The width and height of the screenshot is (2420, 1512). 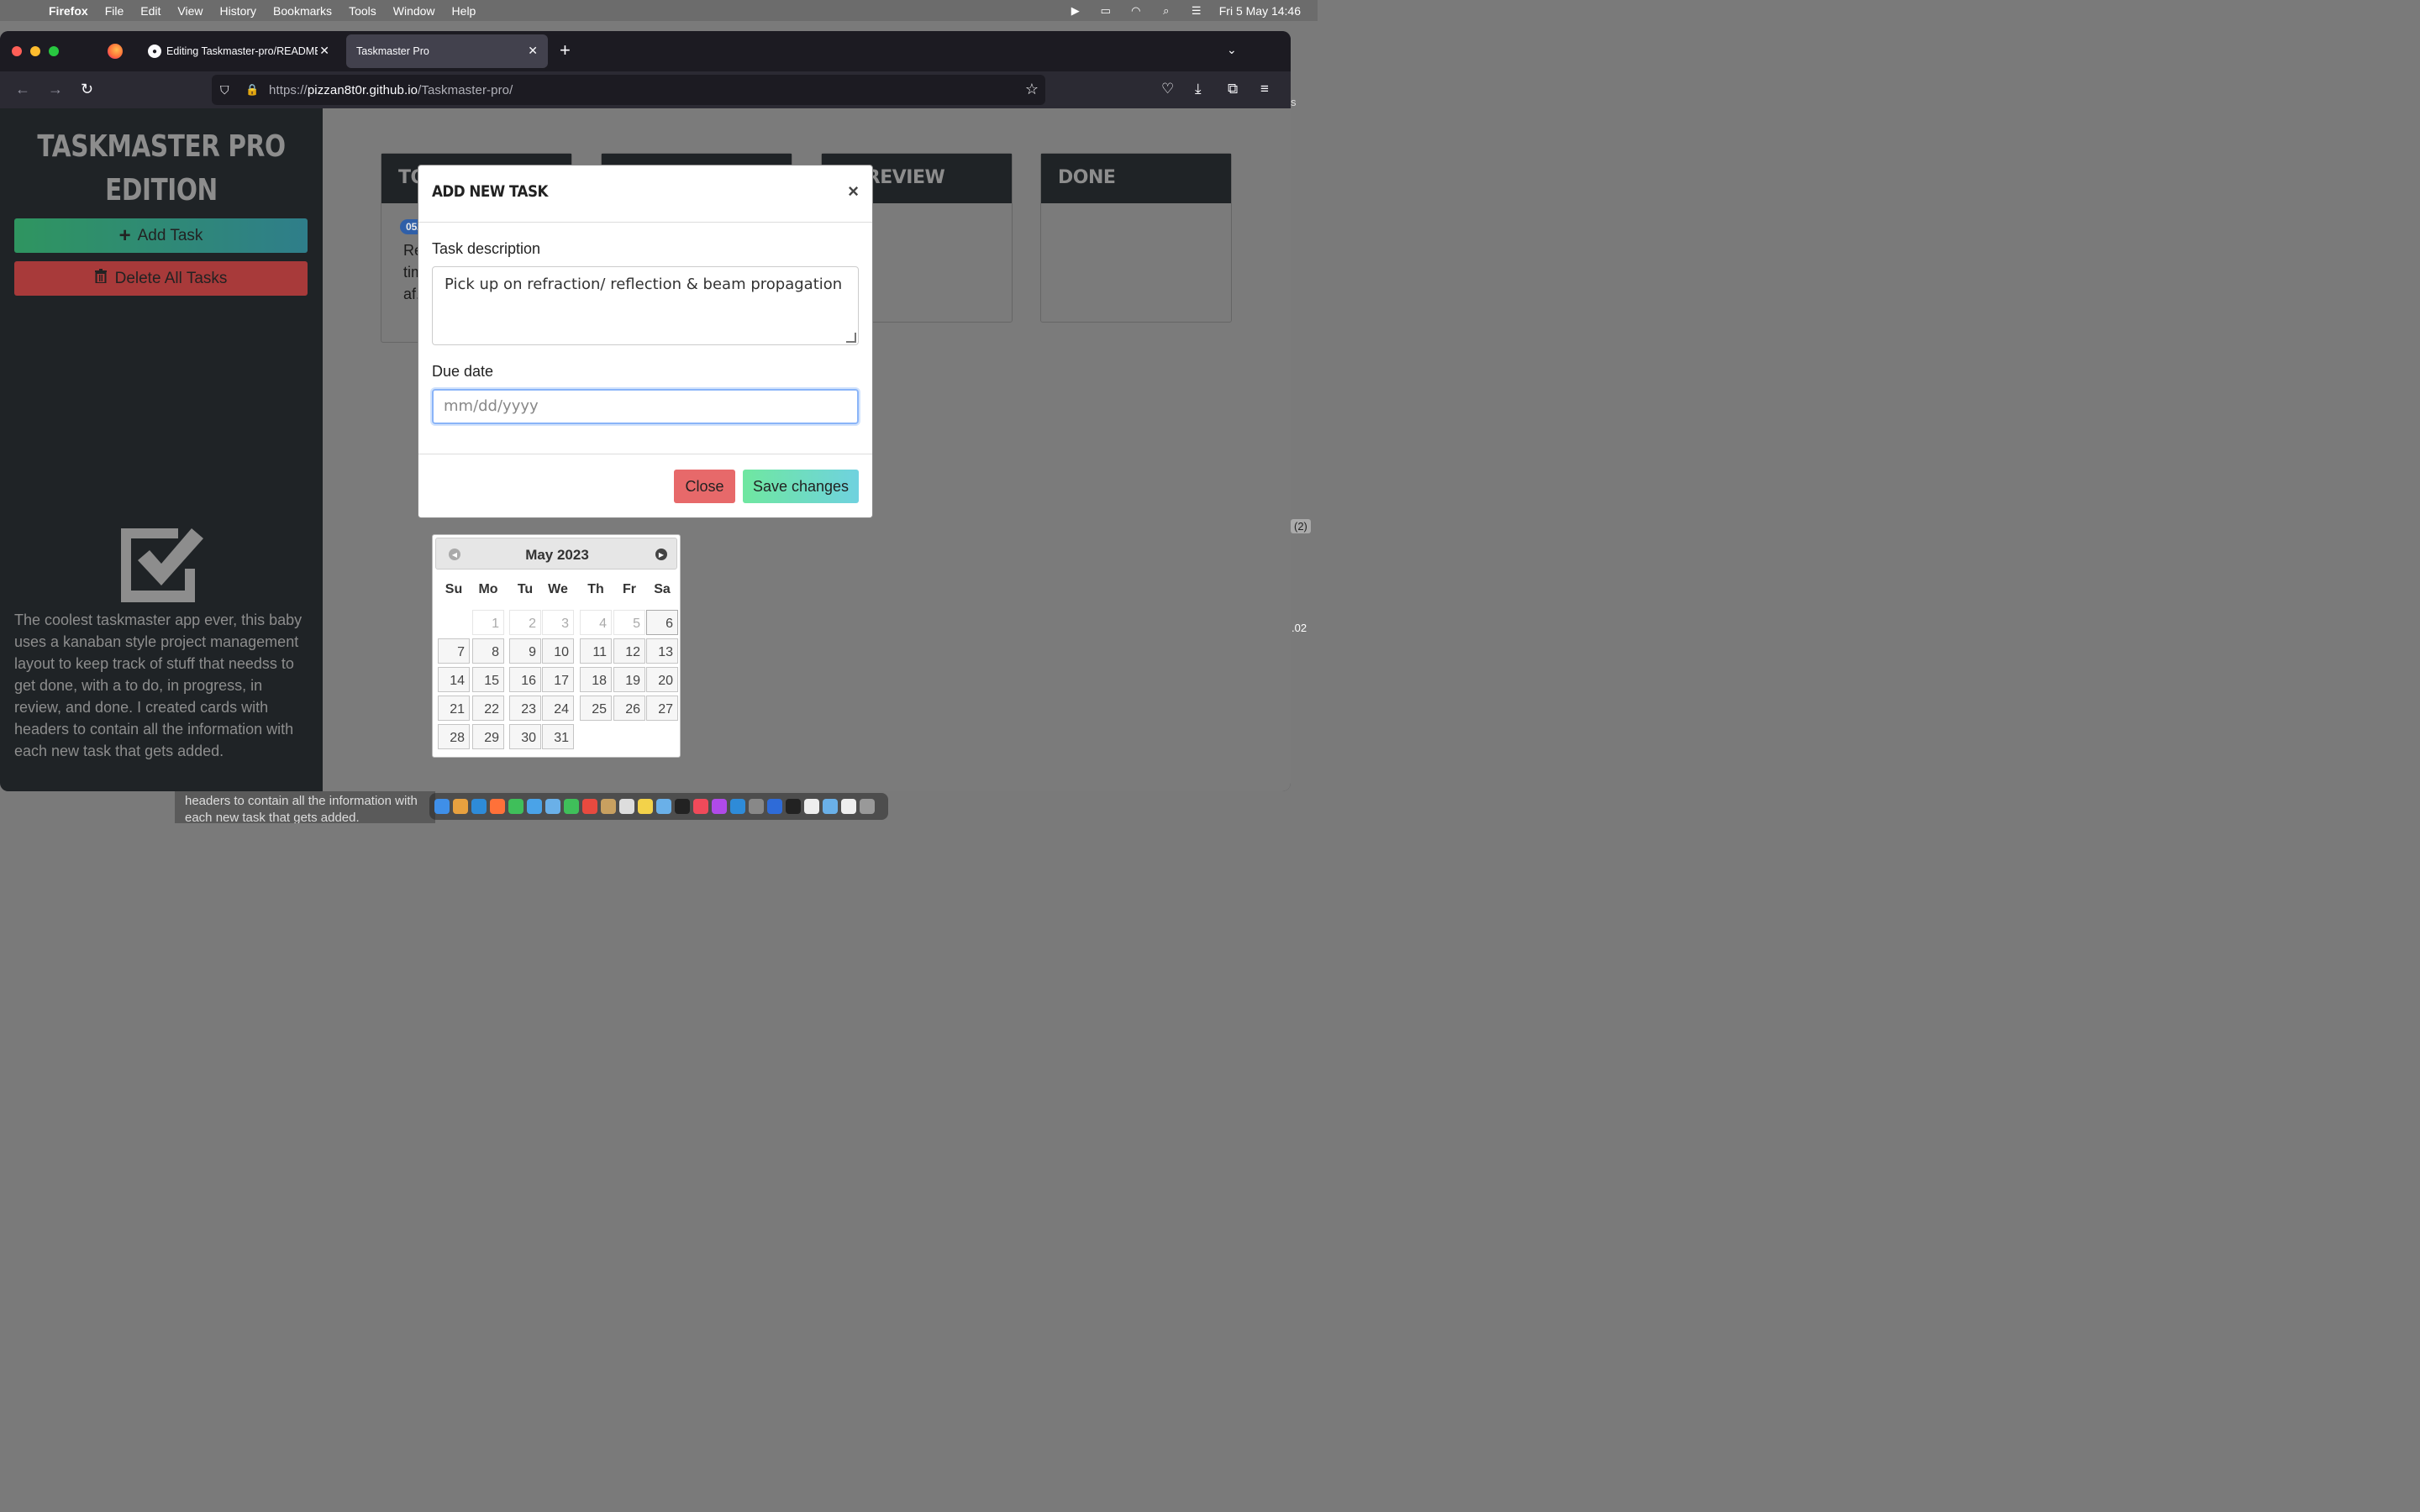 I want to click on menu-app-firefox: Firefox, so click(x=68, y=11).